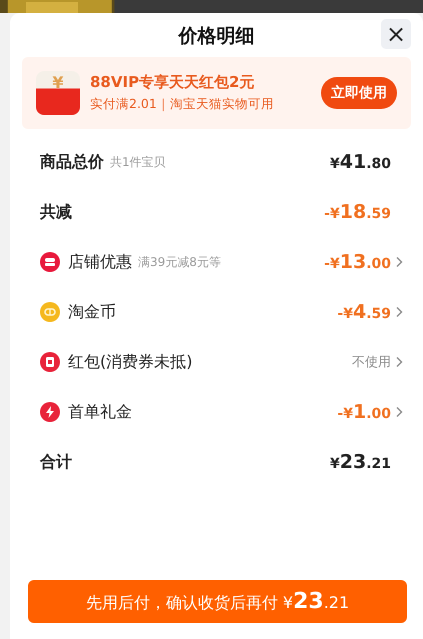  Describe the element at coordinates (50, 262) in the screenshot. I see `store-icon` at that location.